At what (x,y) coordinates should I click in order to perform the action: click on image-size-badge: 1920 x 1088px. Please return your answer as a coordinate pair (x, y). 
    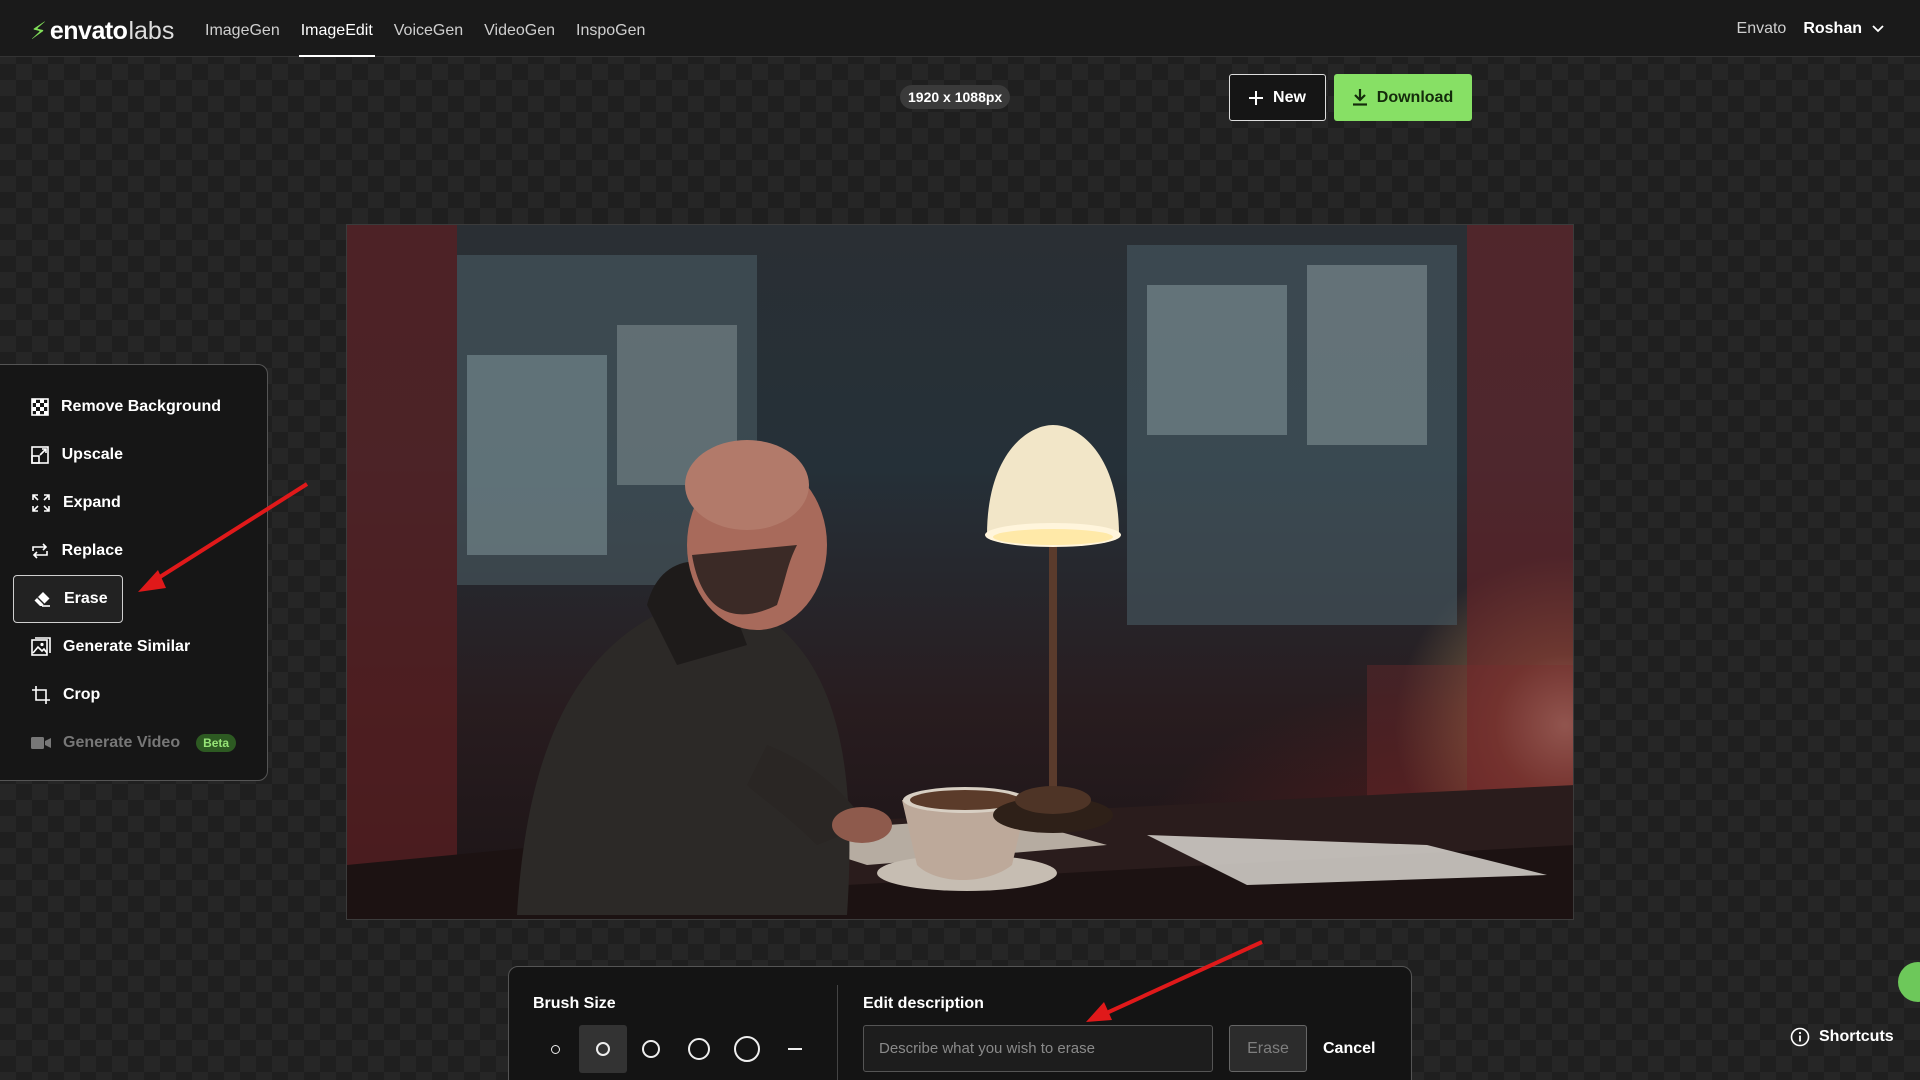
    Looking at the image, I should click on (955, 97).